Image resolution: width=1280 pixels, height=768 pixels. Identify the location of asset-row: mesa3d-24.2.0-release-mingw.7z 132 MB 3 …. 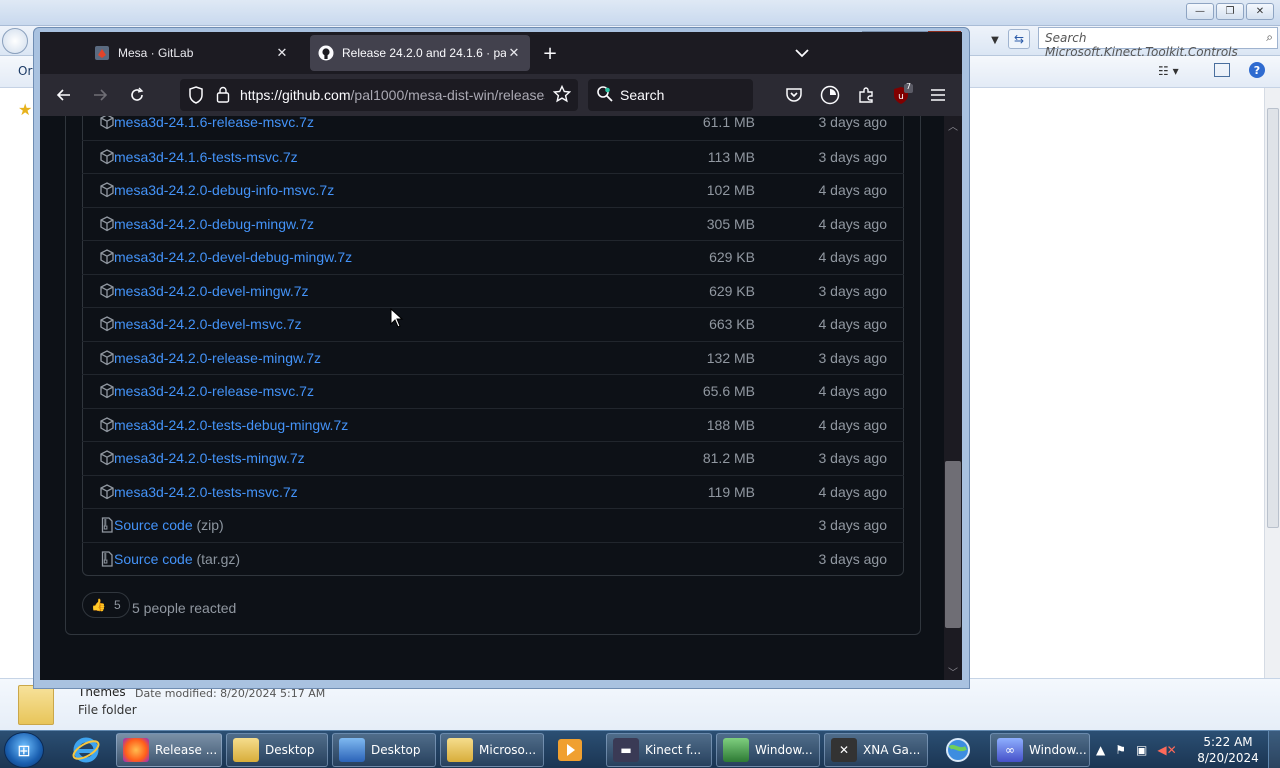
(493, 358).